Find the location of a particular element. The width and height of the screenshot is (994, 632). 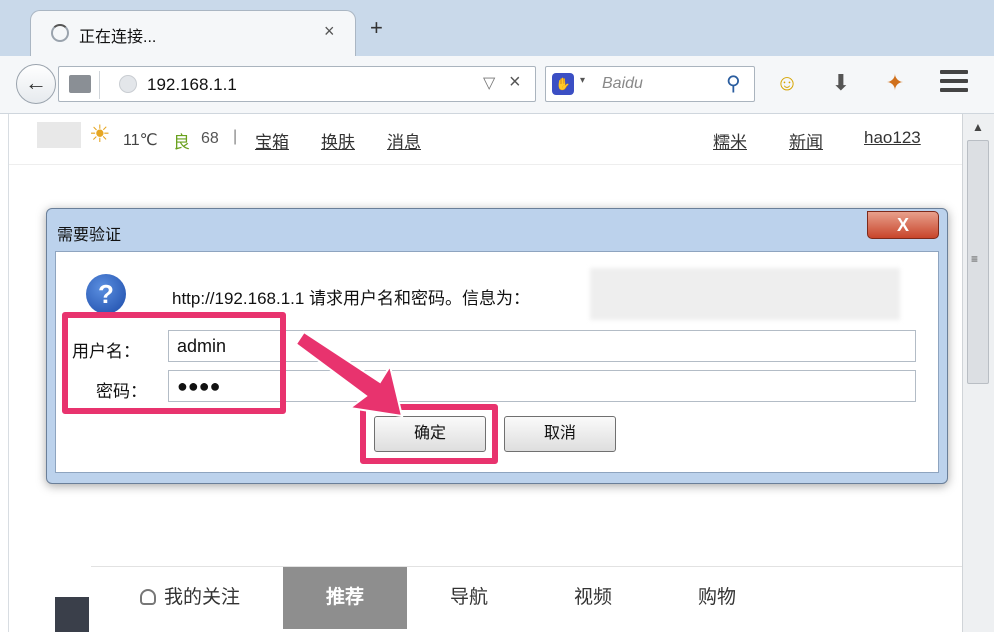

url-clear-icon: × is located at coordinates (515, 82).